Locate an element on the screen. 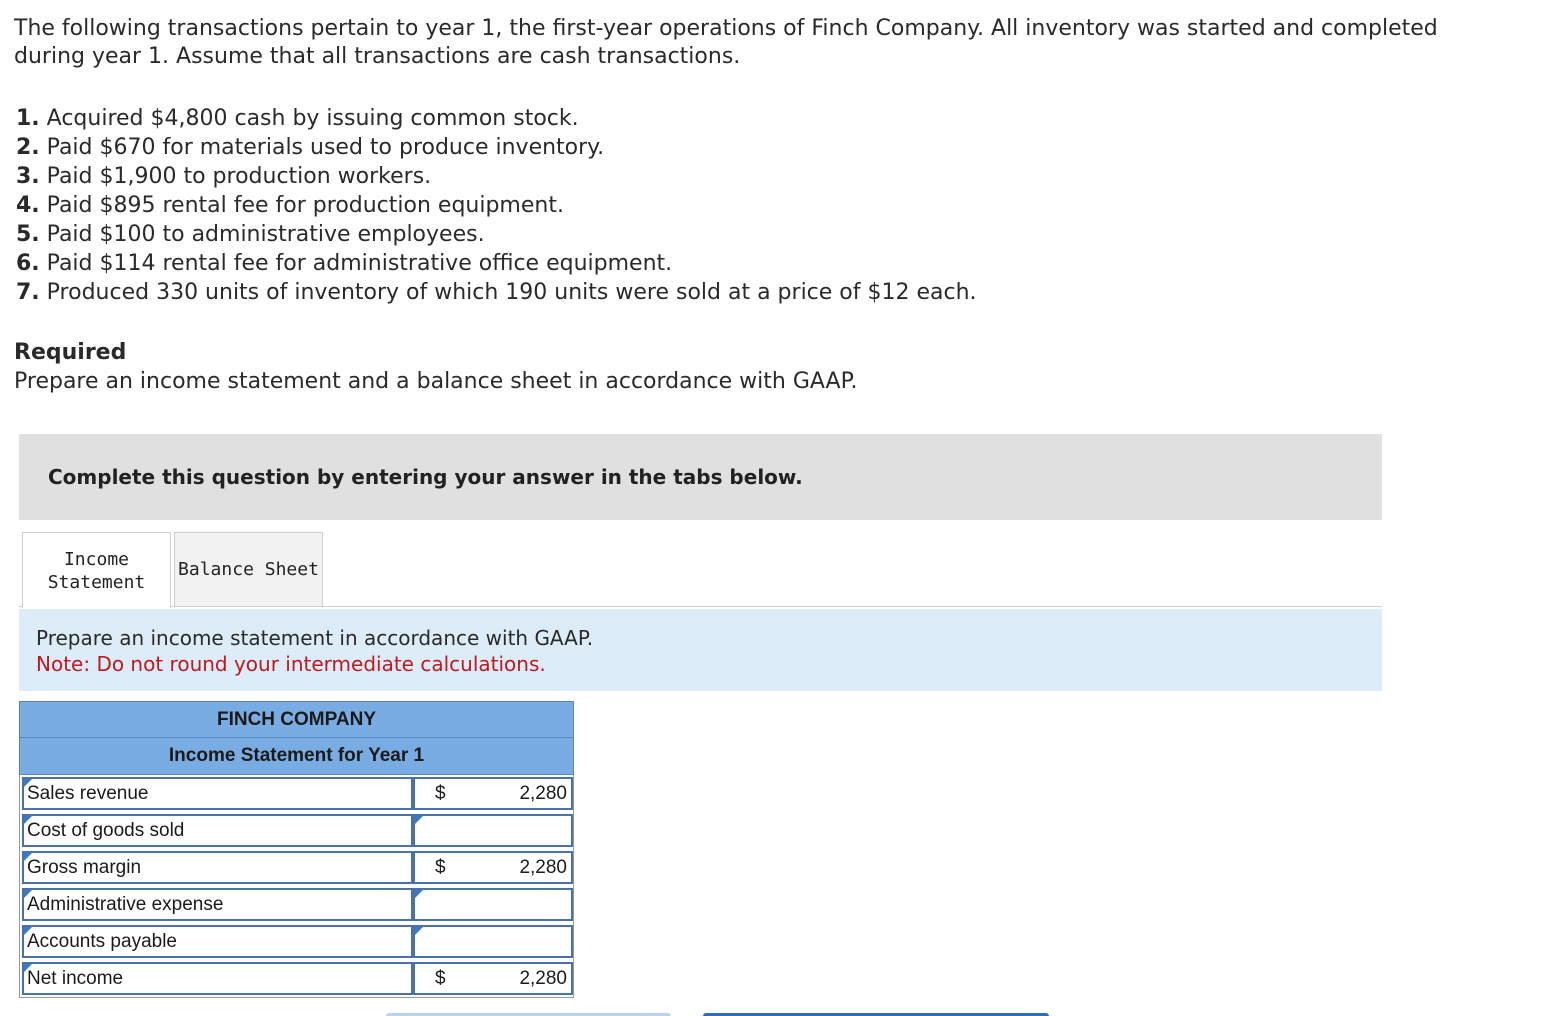 The image size is (1558, 1016). required-heading: Required is located at coordinates (70, 352).